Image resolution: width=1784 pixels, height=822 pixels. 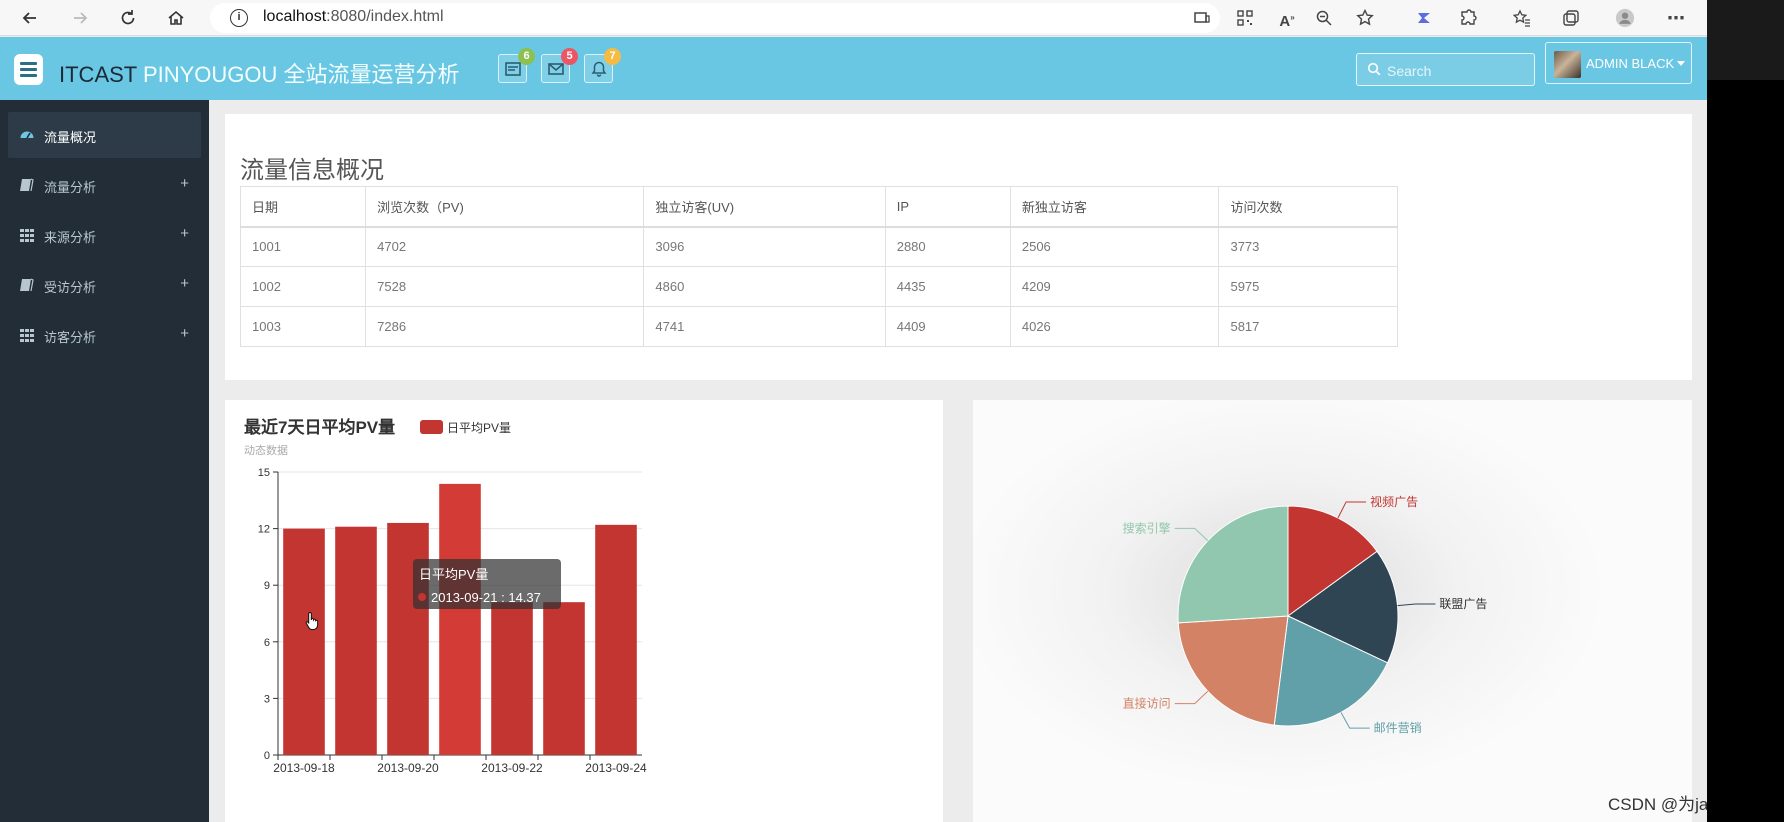 I want to click on mail-button: 5, so click(x=559, y=65).